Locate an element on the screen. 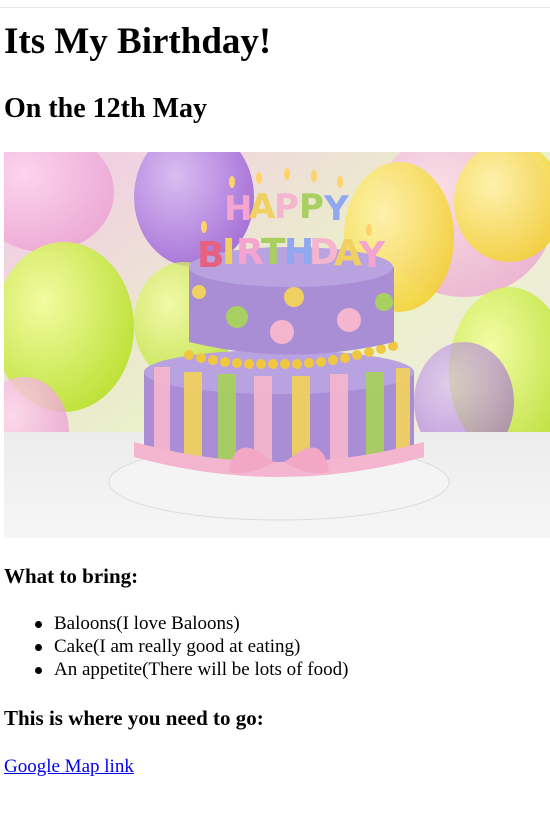 The width and height of the screenshot is (550, 822). list-item: An appetite(There will be lots of food) is located at coordinates (192, 669).